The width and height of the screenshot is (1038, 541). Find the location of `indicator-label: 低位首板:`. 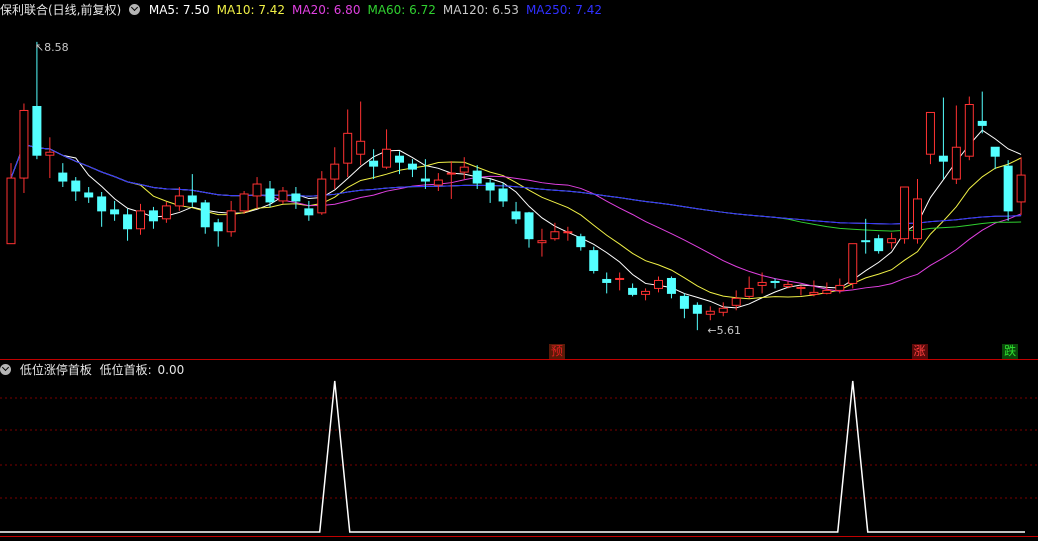

indicator-label: 低位首板: is located at coordinates (125, 370).